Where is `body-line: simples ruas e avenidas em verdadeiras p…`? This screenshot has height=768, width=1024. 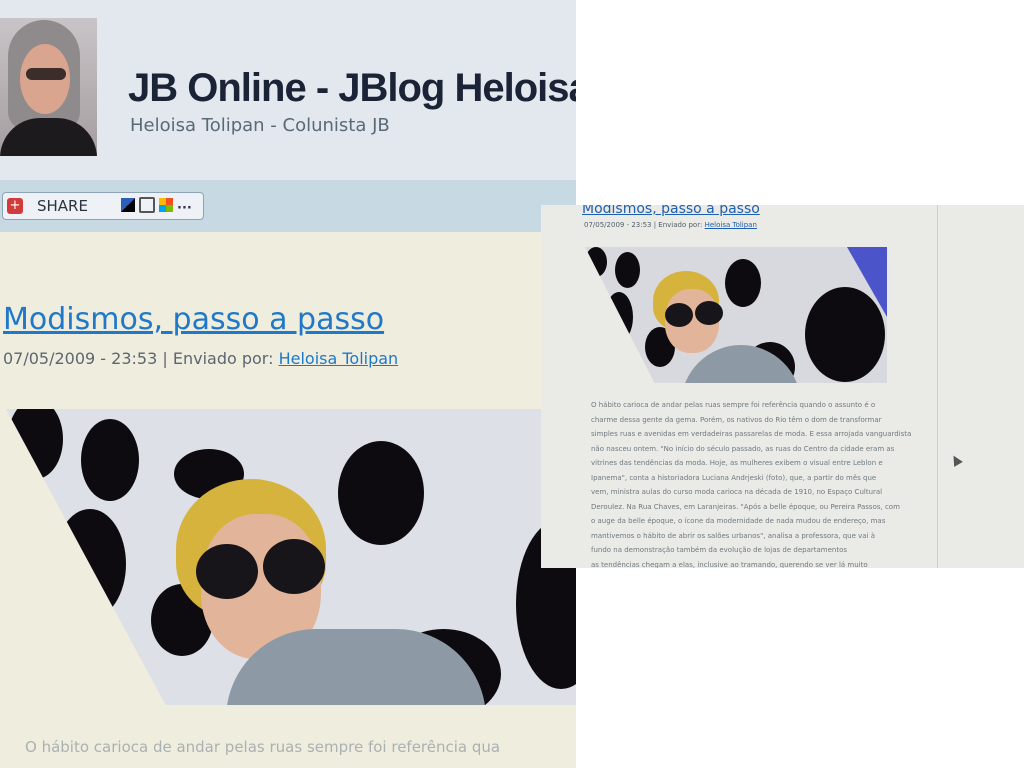
body-line: simples ruas e avenidas em verdadeiras p… is located at coordinates (751, 434).